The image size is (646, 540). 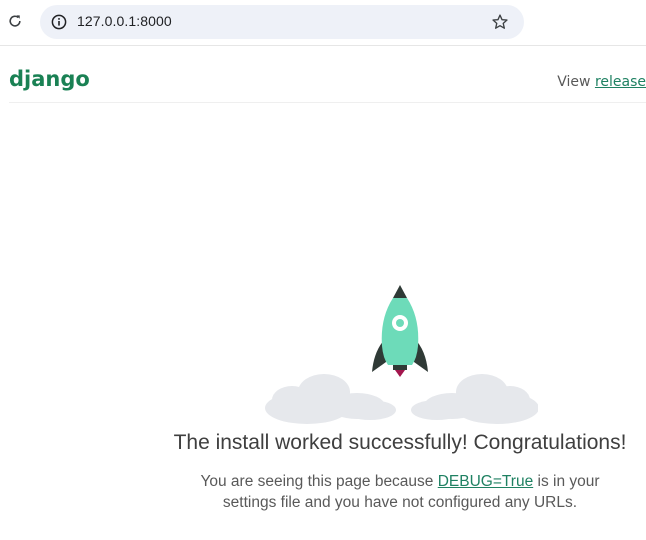 I want to click on flame, so click(x=400, y=373).